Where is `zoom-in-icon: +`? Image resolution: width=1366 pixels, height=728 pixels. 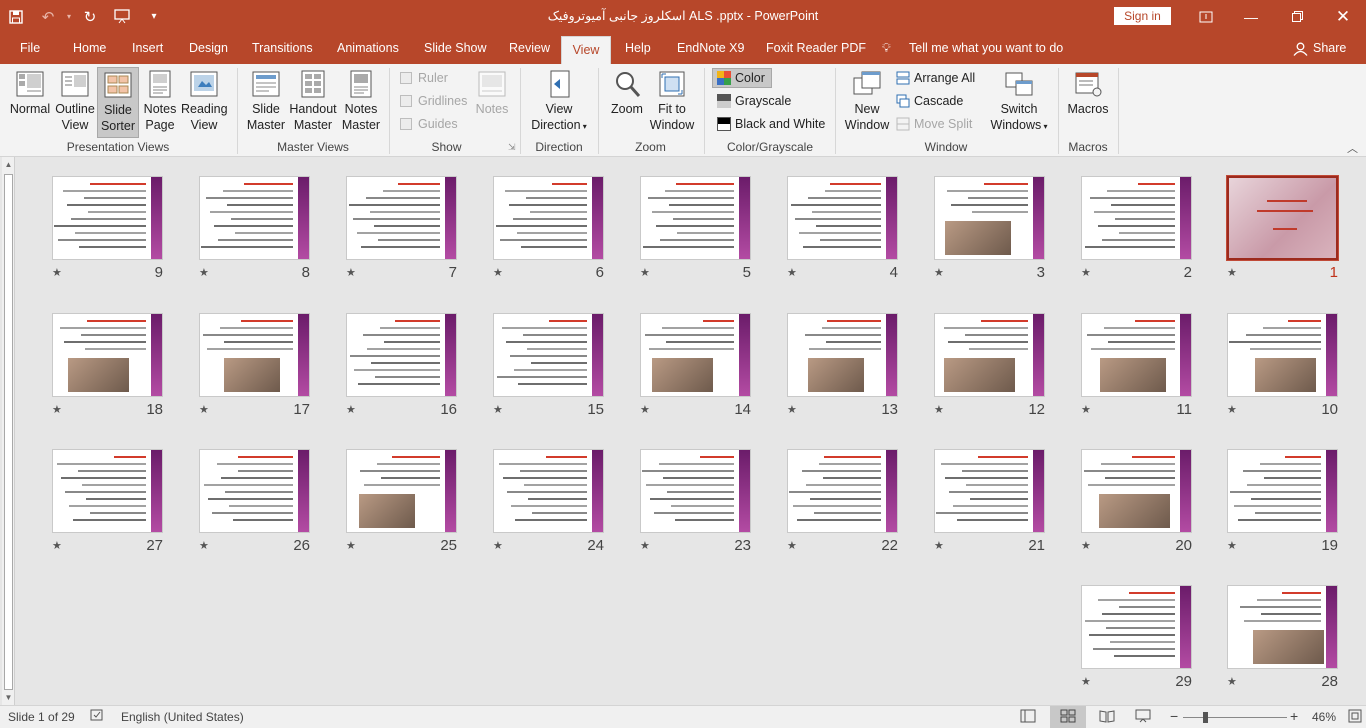
zoom-in-icon: + is located at coordinates (1294, 716).